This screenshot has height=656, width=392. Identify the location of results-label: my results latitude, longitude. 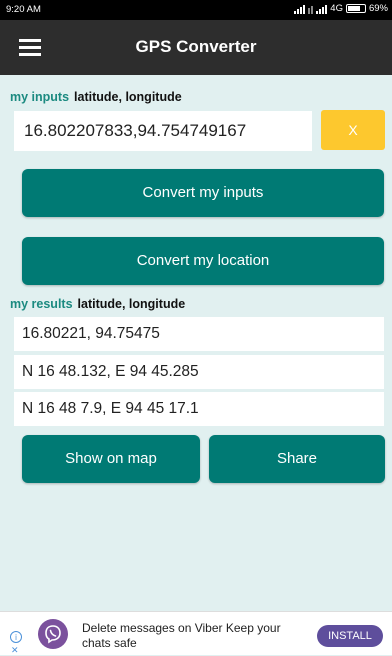
(97, 304).